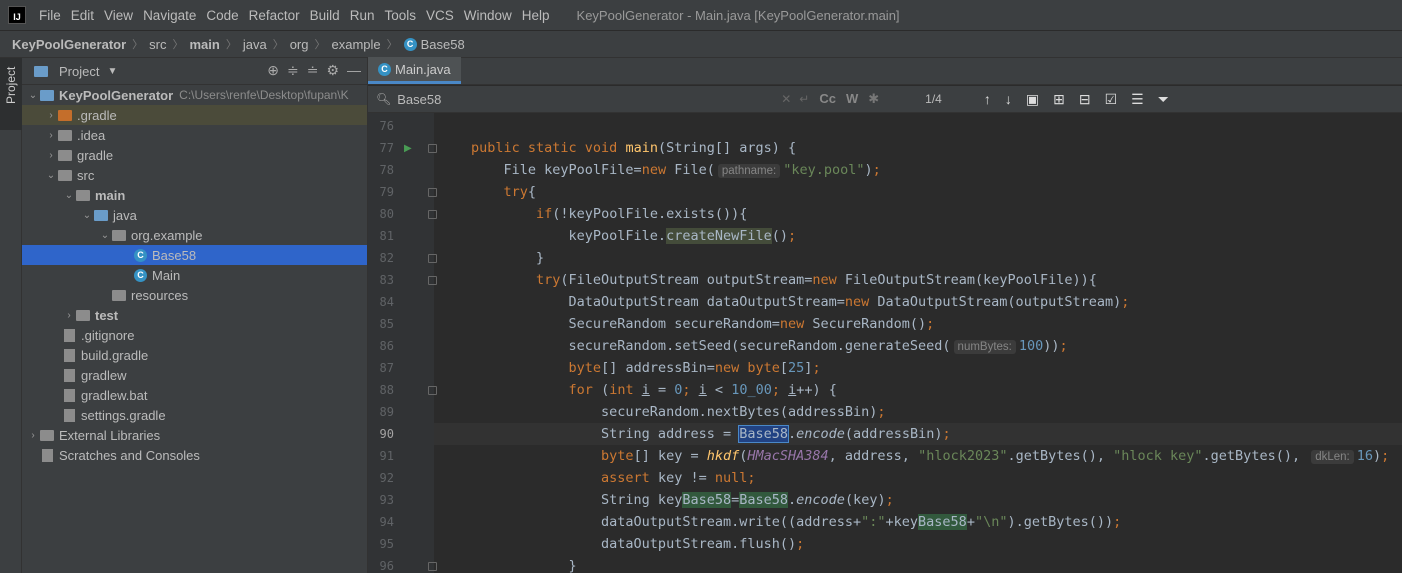 The width and height of the screenshot is (1402, 573). Describe the element at coordinates (194, 215) in the screenshot. I see `tree-item-java: ⌄ java` at that location.